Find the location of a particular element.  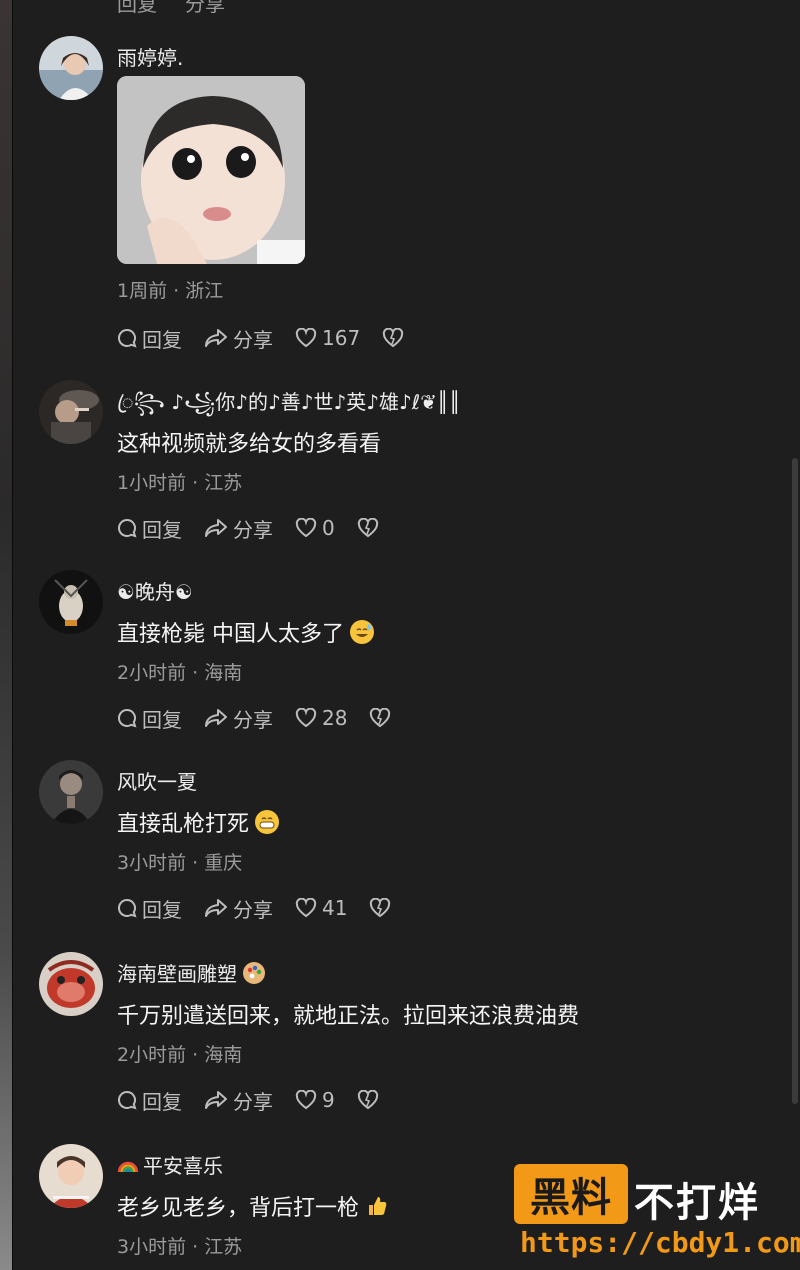

like-button: 0 is located at coordinates (315, 528).